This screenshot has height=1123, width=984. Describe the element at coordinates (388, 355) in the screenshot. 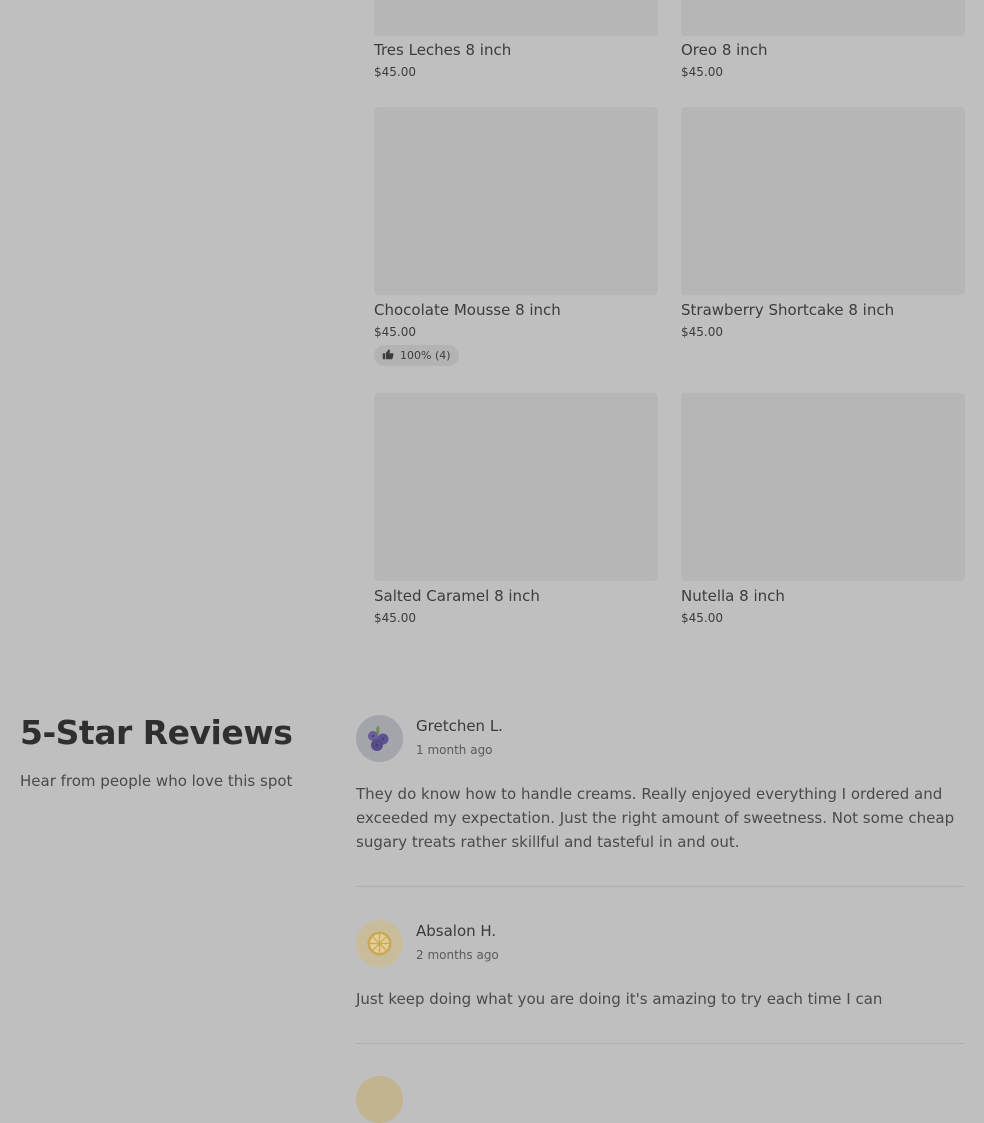

I see `thumbs-up-icon` at that location.